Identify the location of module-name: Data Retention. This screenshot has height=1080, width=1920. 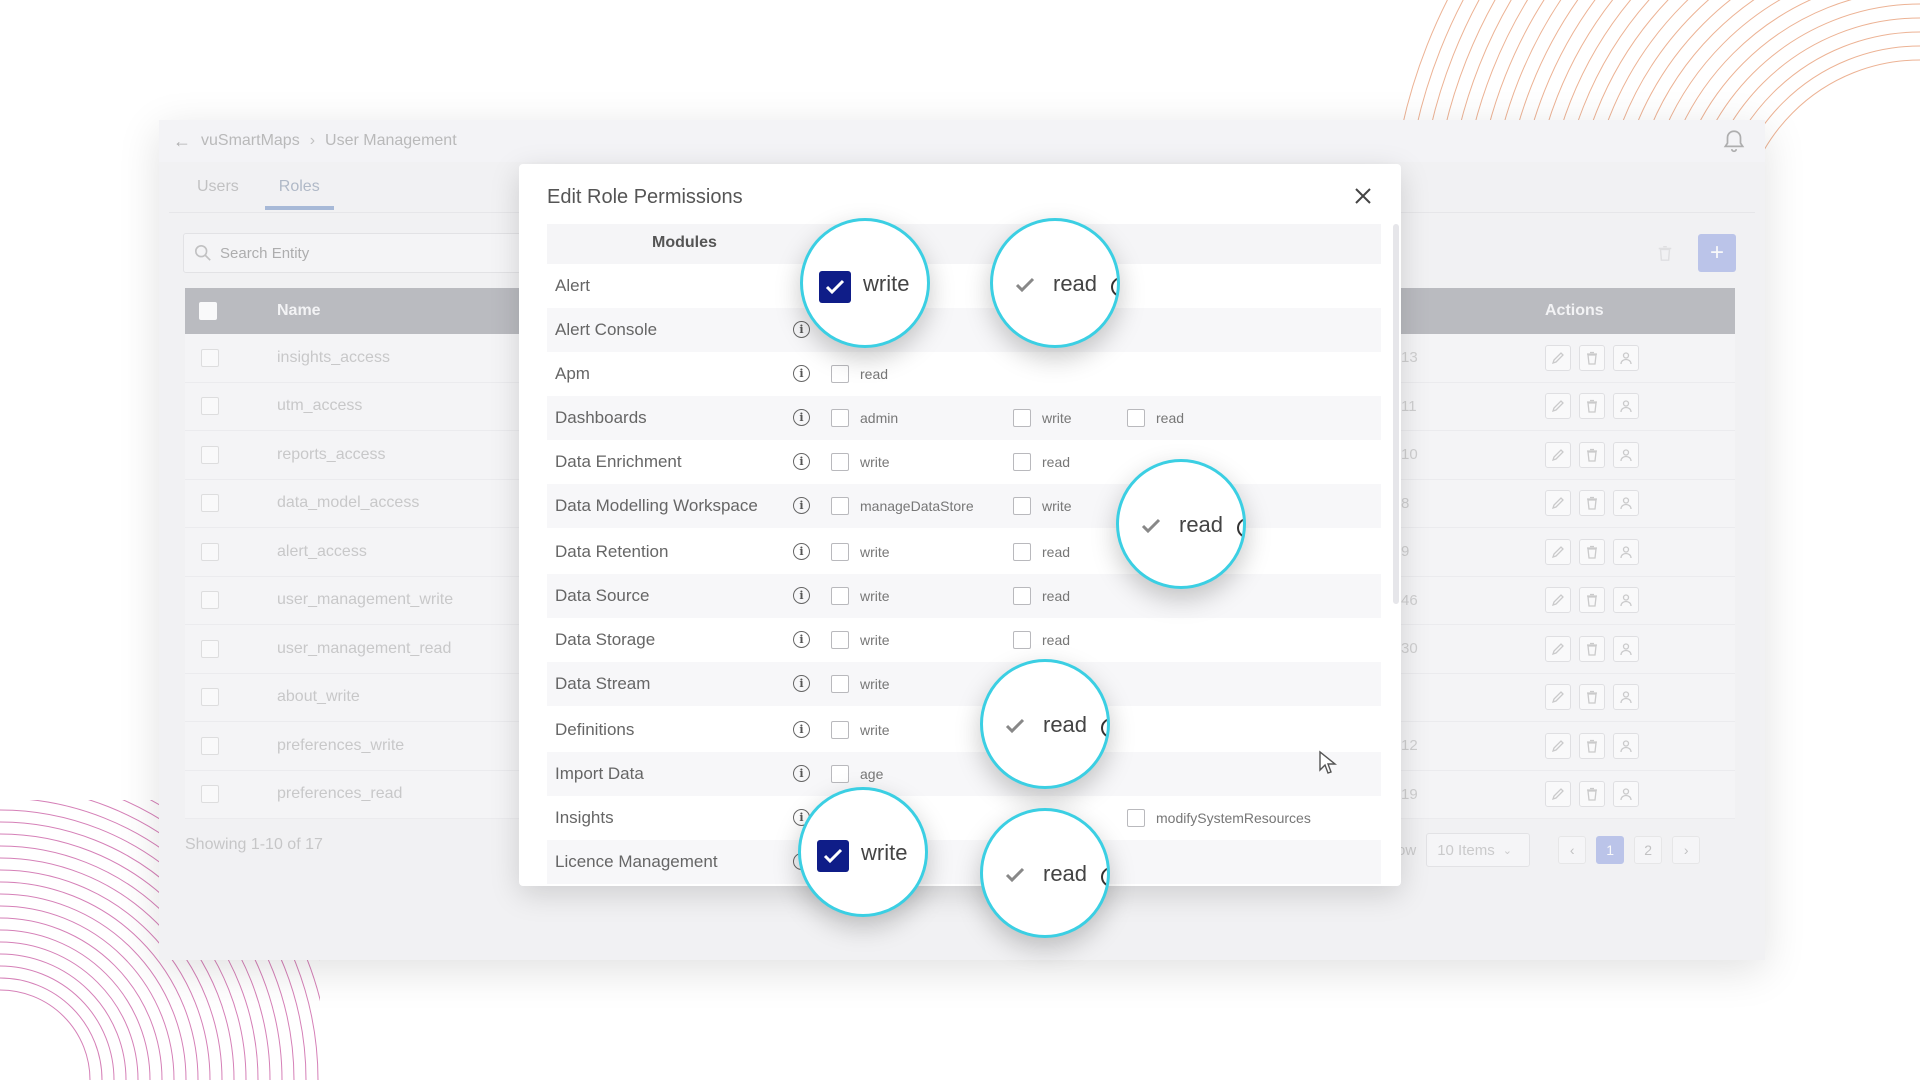
(612, 551).